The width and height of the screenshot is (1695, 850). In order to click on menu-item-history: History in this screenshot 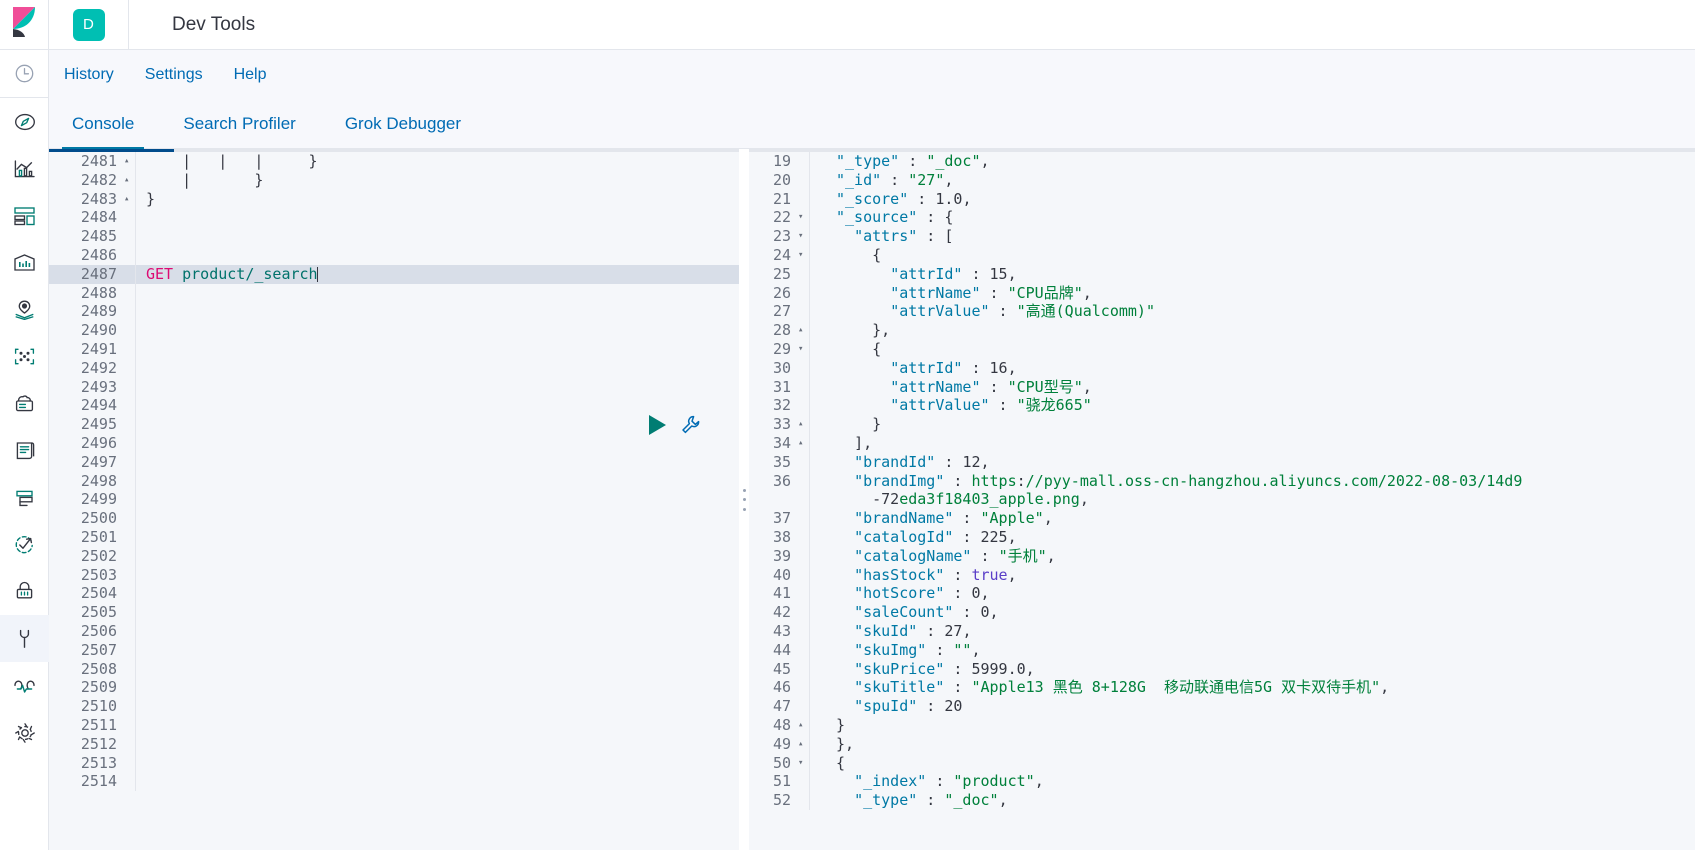, I will do `click(89, 75)`.